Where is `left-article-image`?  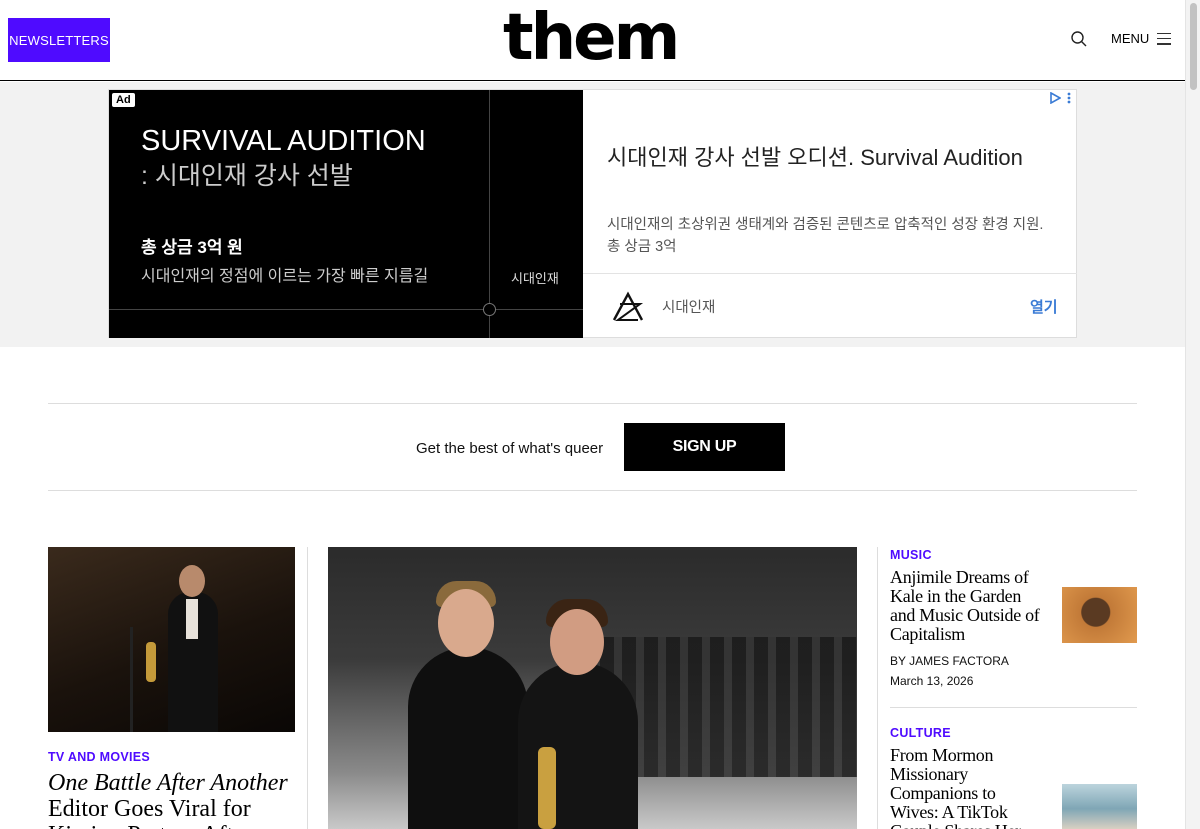
left-article-image is located at coordinates (171, 639).